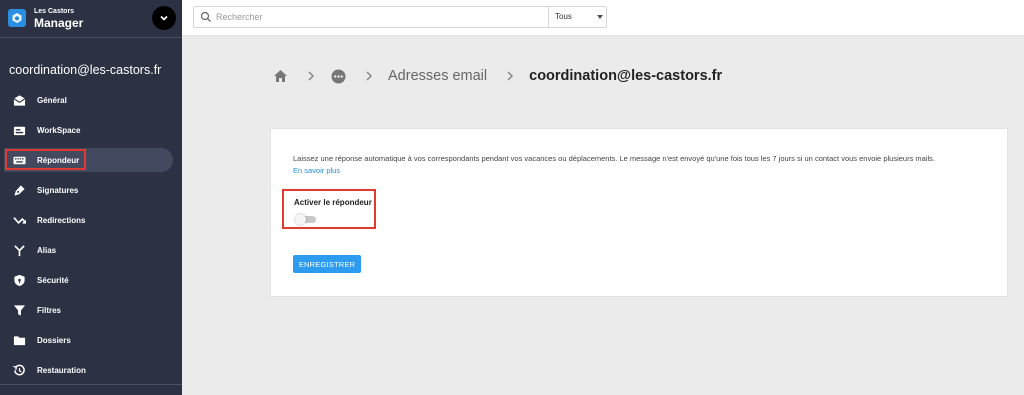 The image size is (1024, 395). What do you see at coordinates (91, 310) in the screenshot?
I see `sidebar-item-filtres: Filtres` at bounding box center [91, 310].